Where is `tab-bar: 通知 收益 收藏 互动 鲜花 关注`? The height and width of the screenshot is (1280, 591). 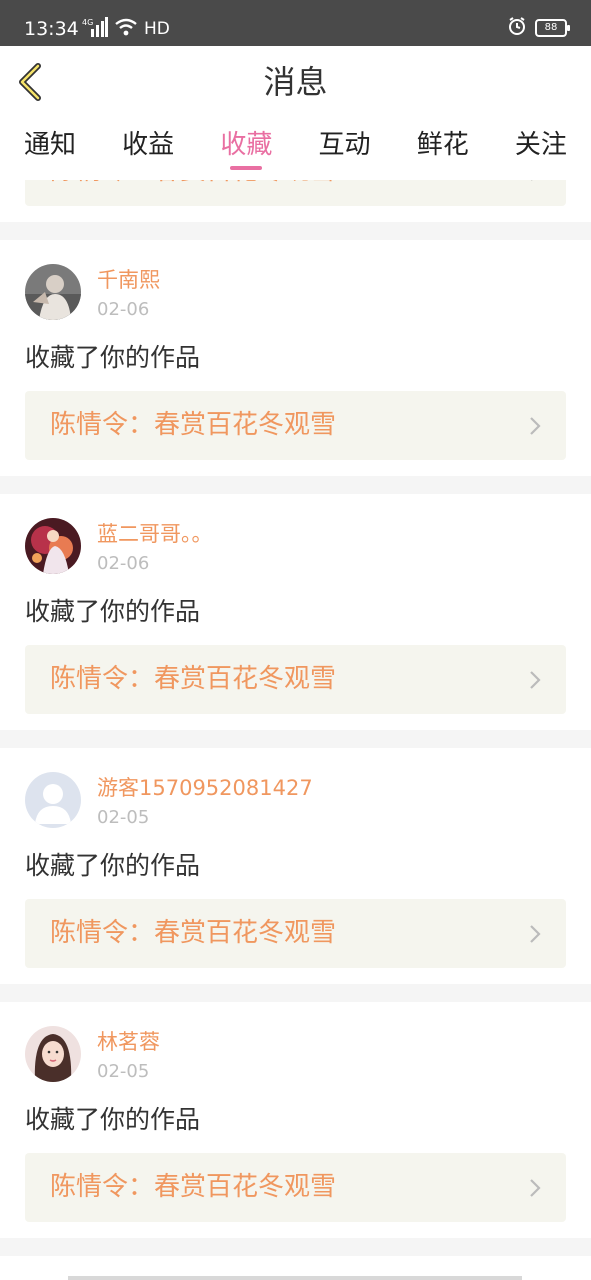
tab-bar: 通知 收益 收藏 互动 鲜花 关注 is located at coordinates (295, 149).